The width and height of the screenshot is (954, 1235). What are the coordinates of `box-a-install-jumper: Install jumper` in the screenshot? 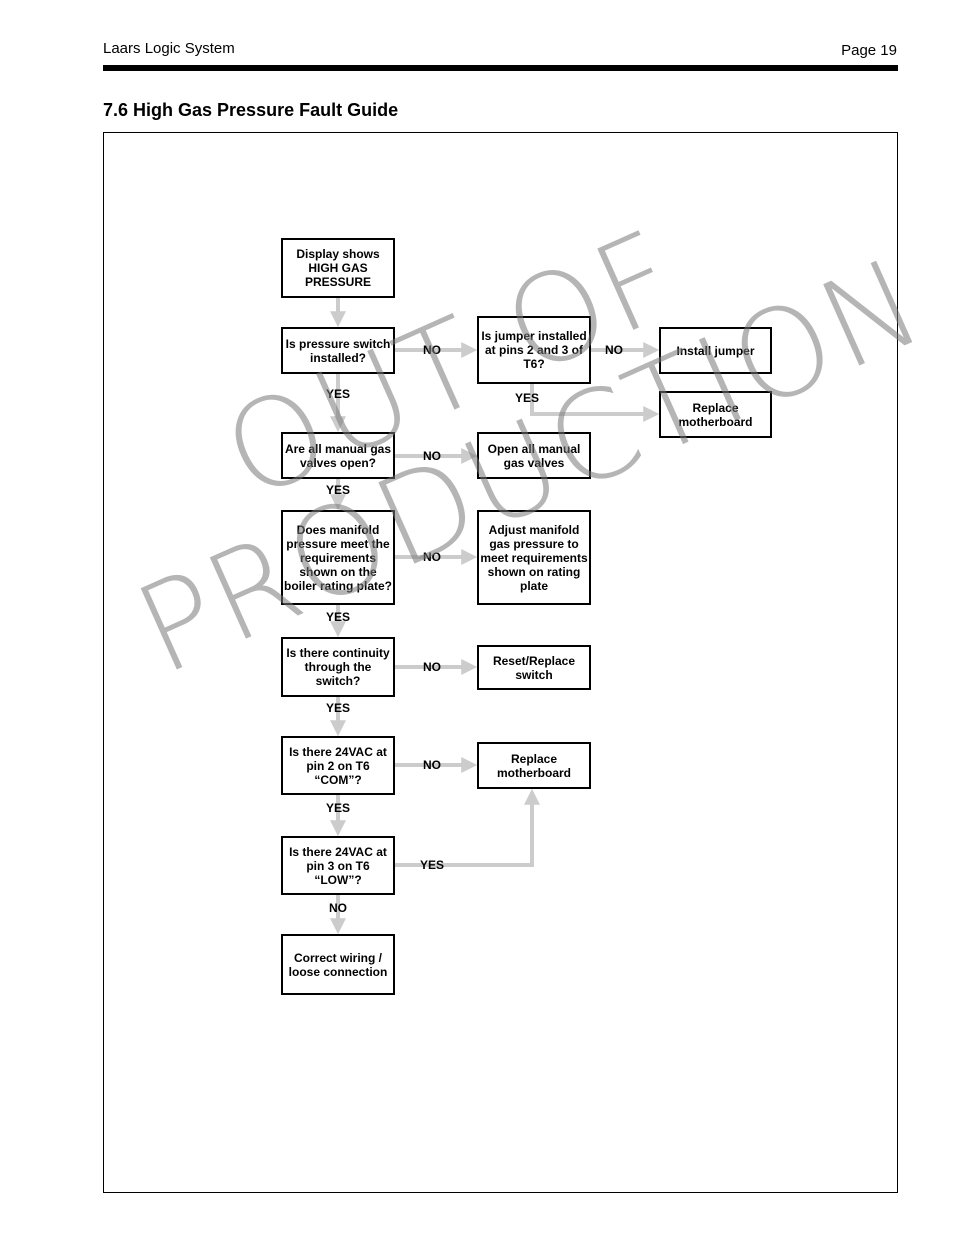 It's located at (715, 350).